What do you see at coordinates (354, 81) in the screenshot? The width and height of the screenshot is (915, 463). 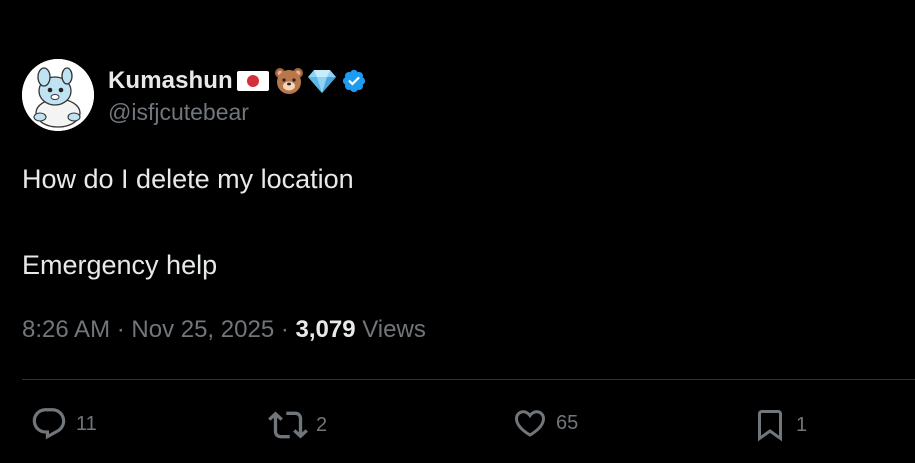 I see `verified-badge-icon` at bounding box center [354, 81].